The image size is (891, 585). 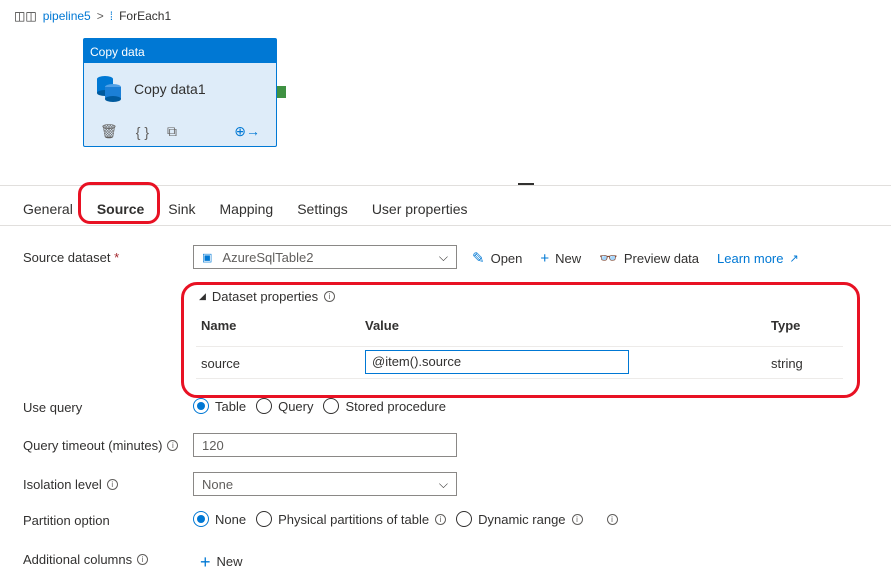 What do you see at coordinates (62, 484) in the screenshot?
I see `isolation-level-label-text: Isolation level` at bounding box center [62, 484].